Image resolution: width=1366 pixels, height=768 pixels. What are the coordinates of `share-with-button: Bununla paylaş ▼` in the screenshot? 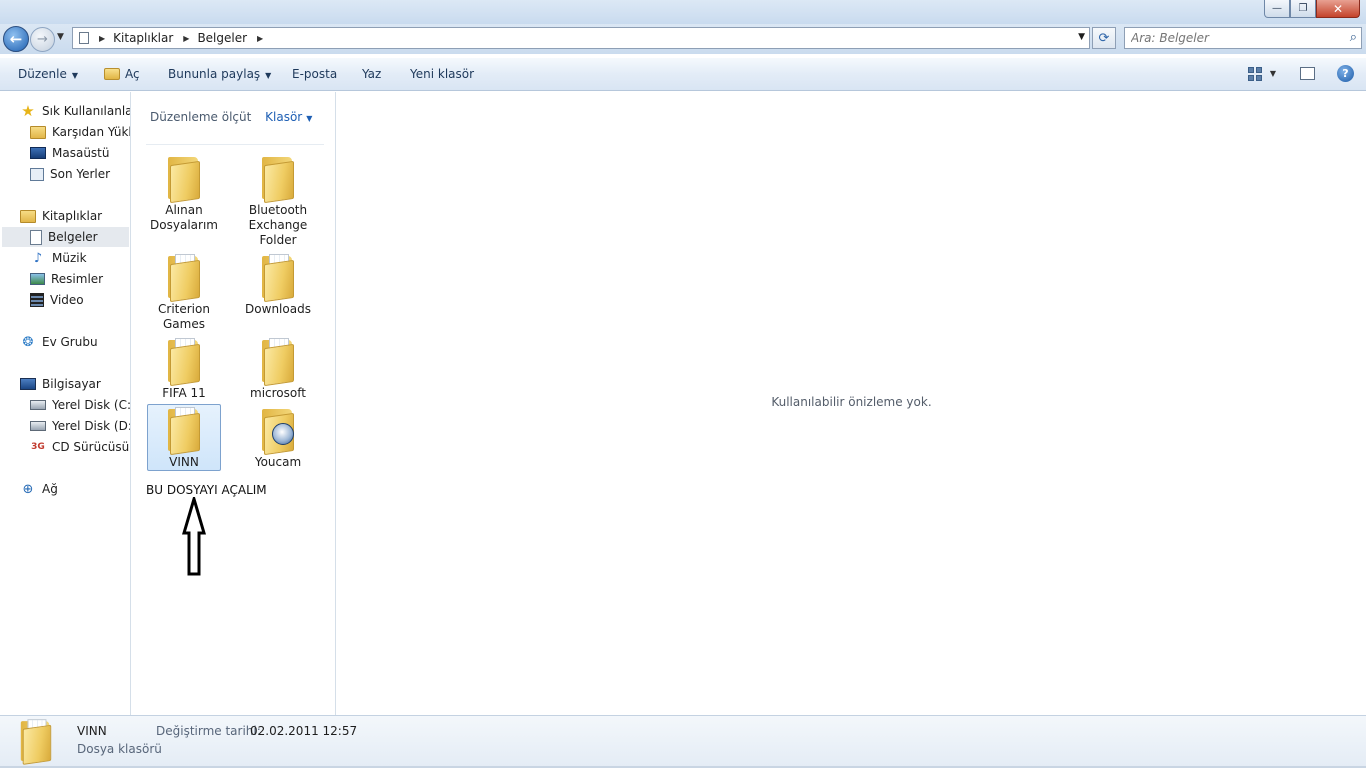 It's located at (219, 74).